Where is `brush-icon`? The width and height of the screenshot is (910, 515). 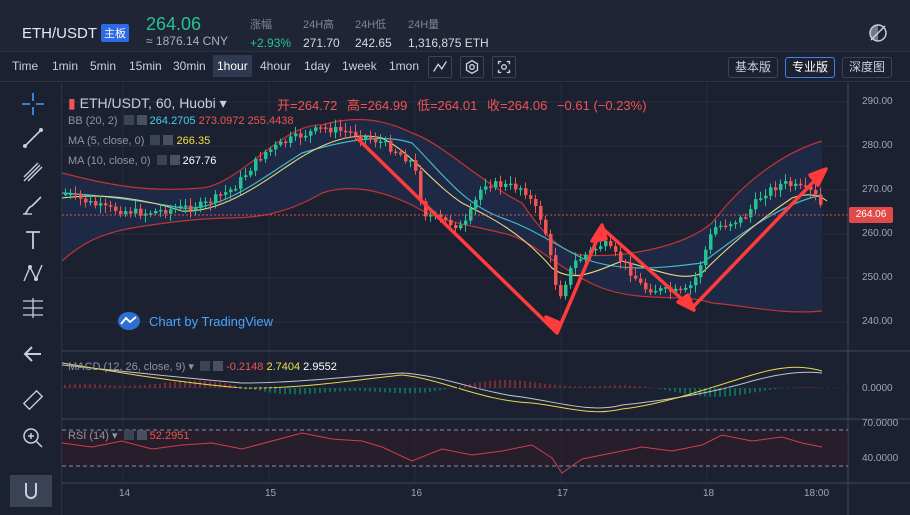
brush-icon is located at coordinates (33, 206).